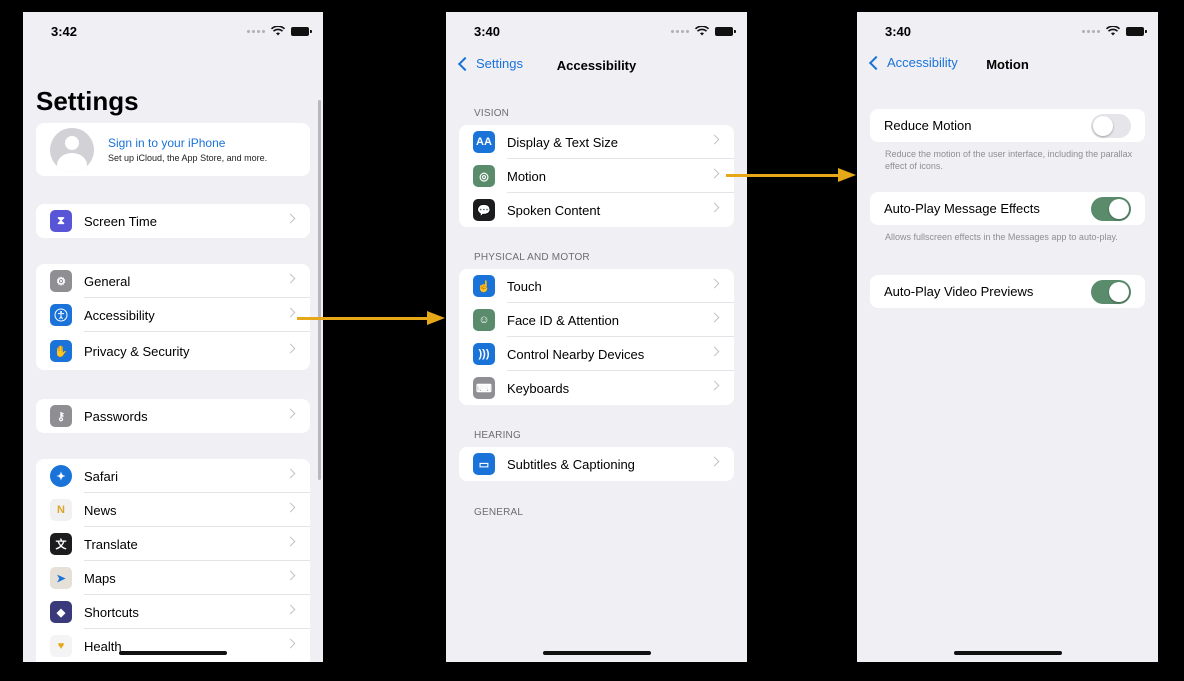 This screenshot has height=681, width=1184. What do you see at coordinates (484, 388) in the screenshot?
I see `keyboard-icon: ⌨` at bounding box center [484, 388].